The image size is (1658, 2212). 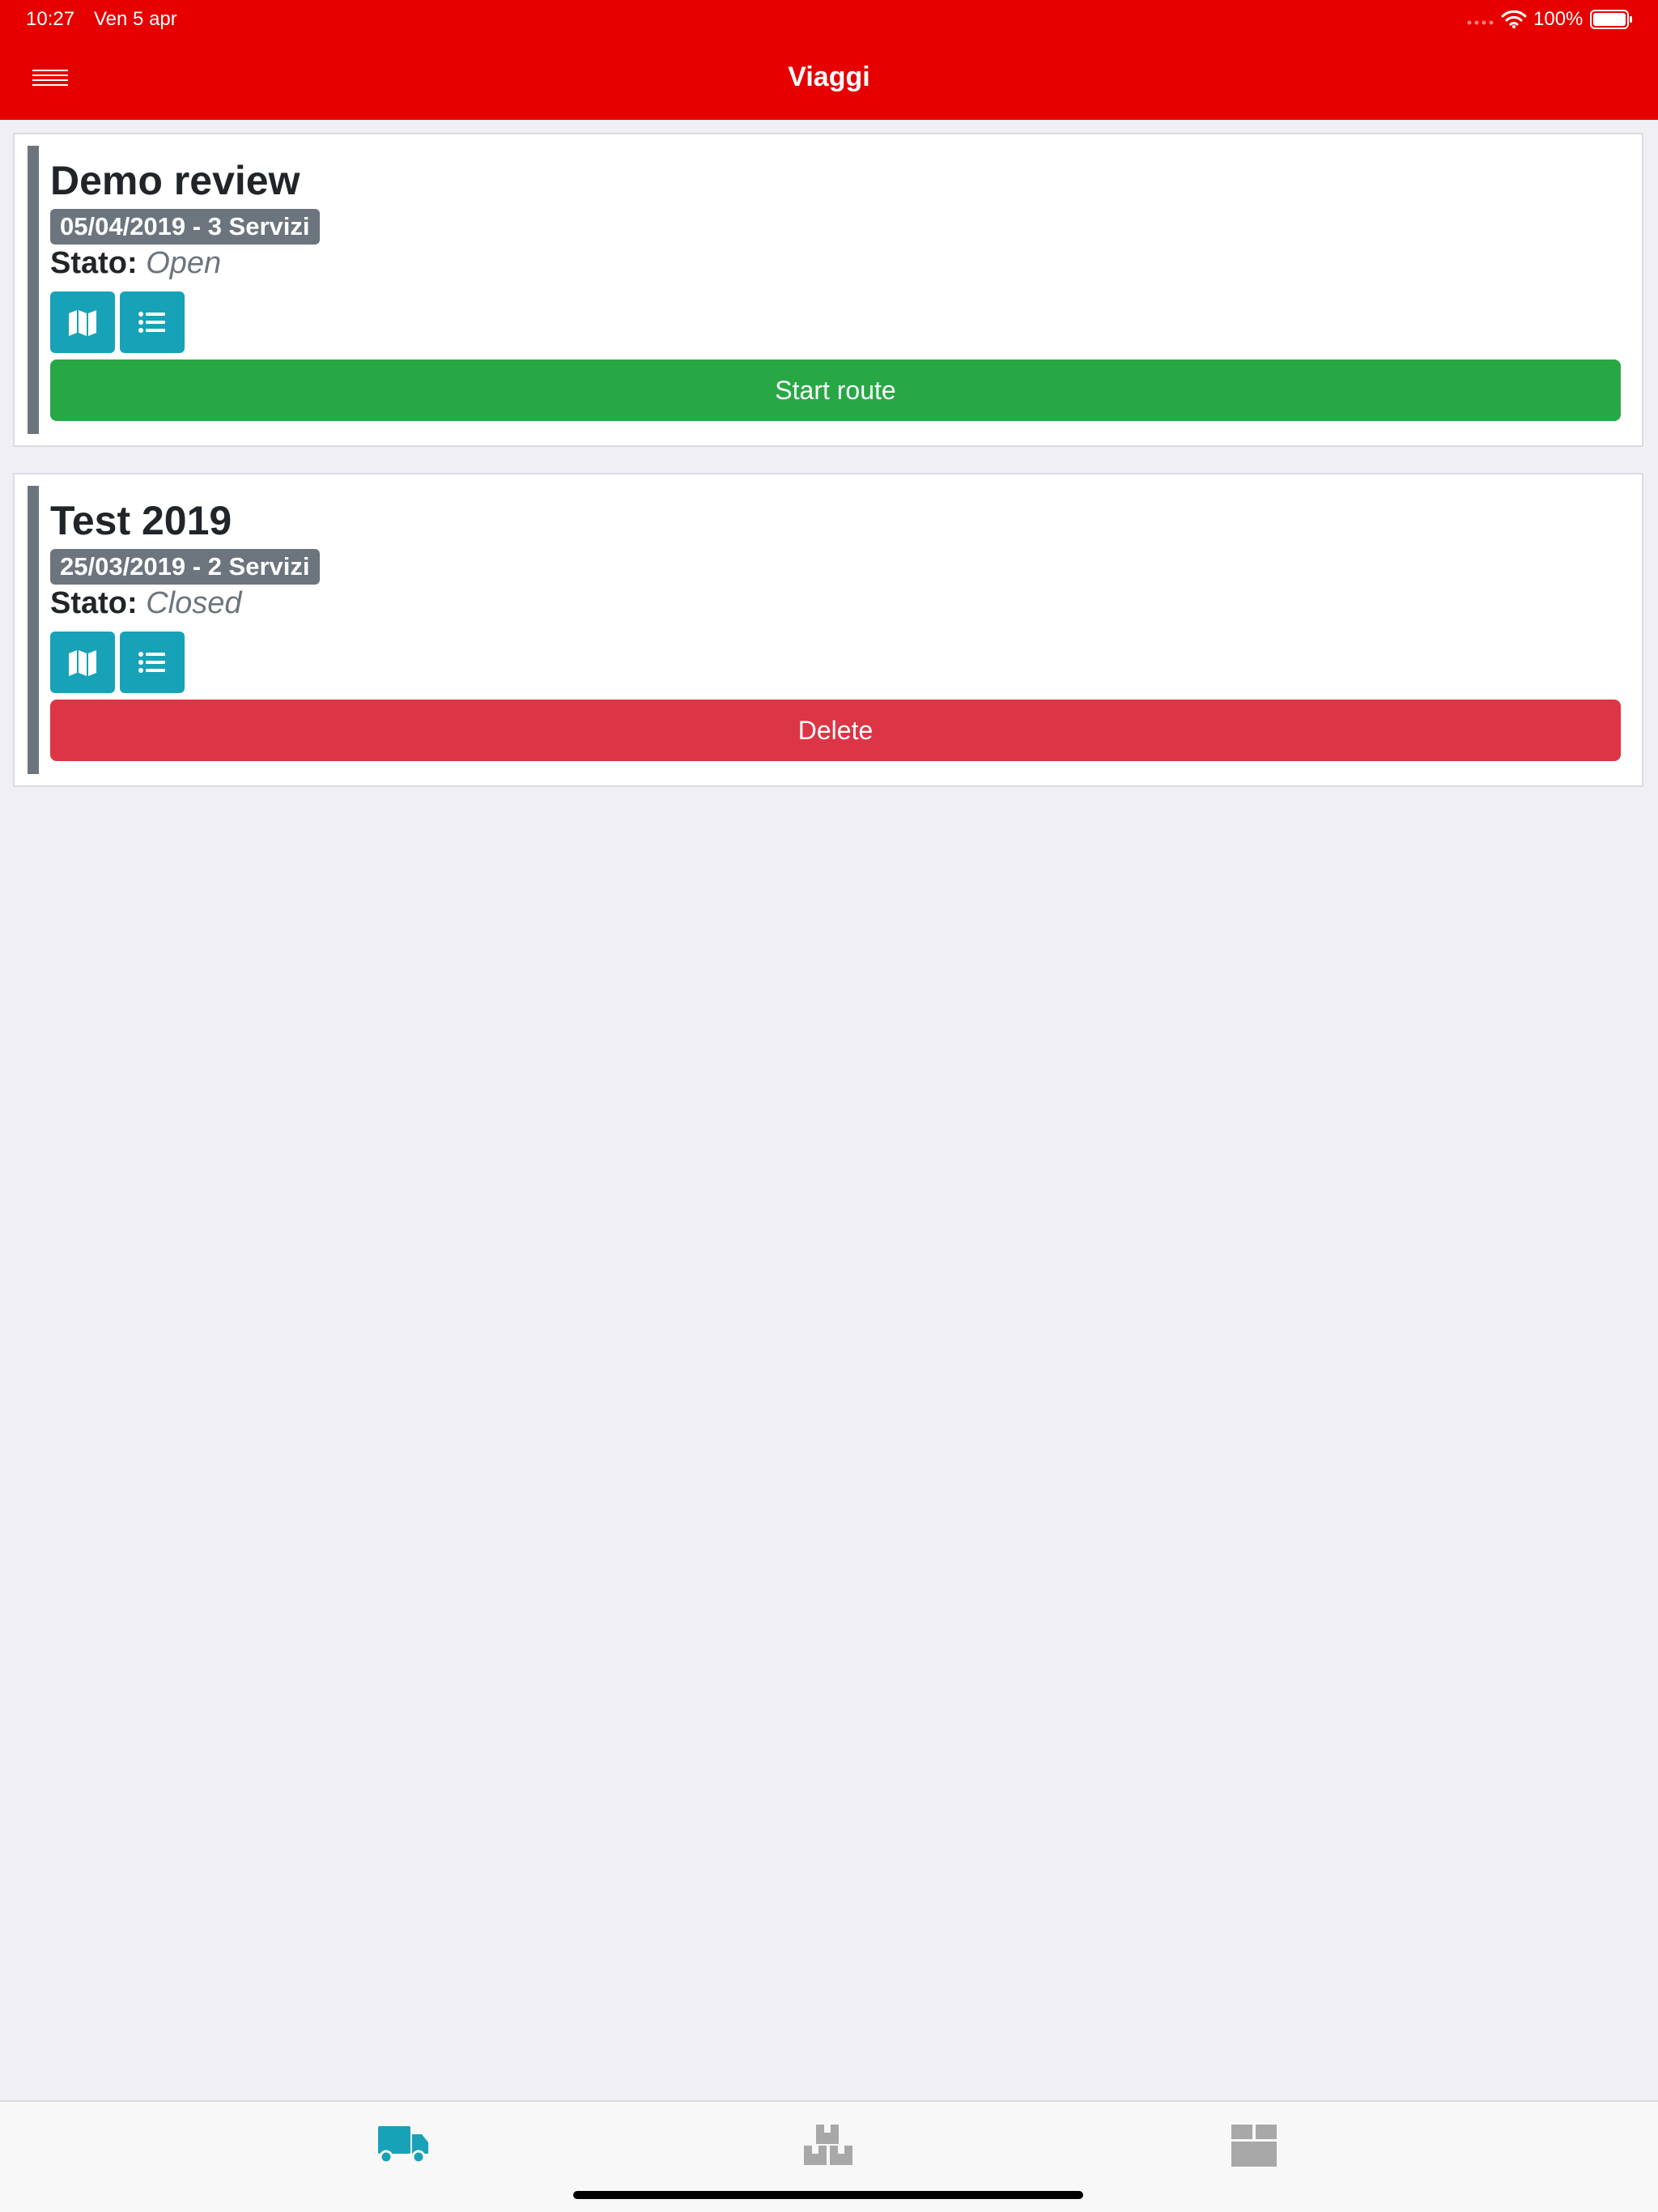 I want to click on trip-state: Stato: Closed, so click(x=146, y=603).